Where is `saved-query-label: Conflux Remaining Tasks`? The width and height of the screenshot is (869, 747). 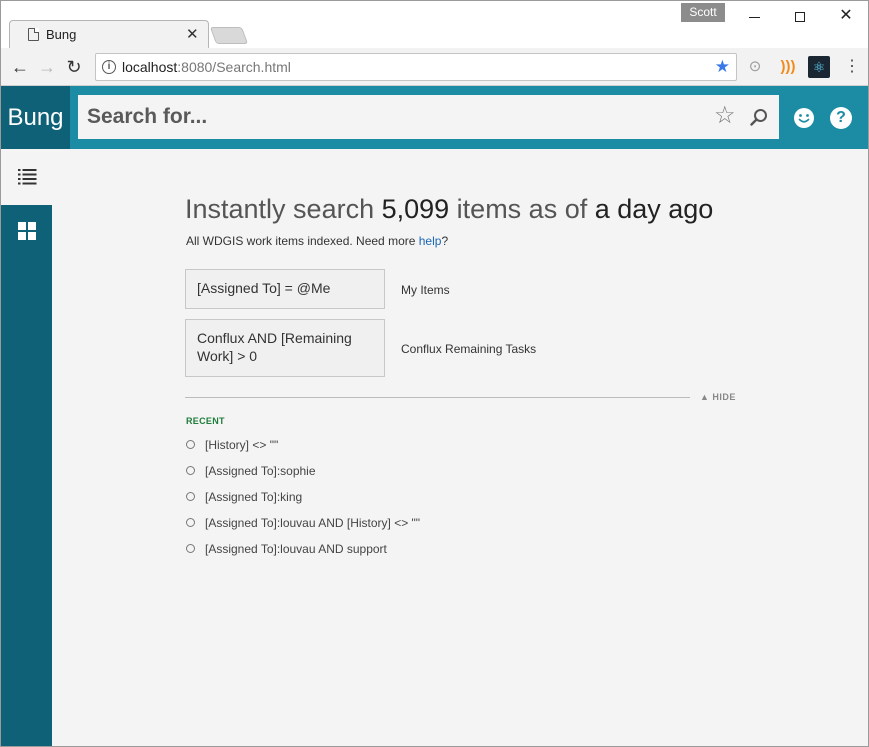
saved-query-label: Conflux Remaining Tasks is located at coordinates (469, 349).